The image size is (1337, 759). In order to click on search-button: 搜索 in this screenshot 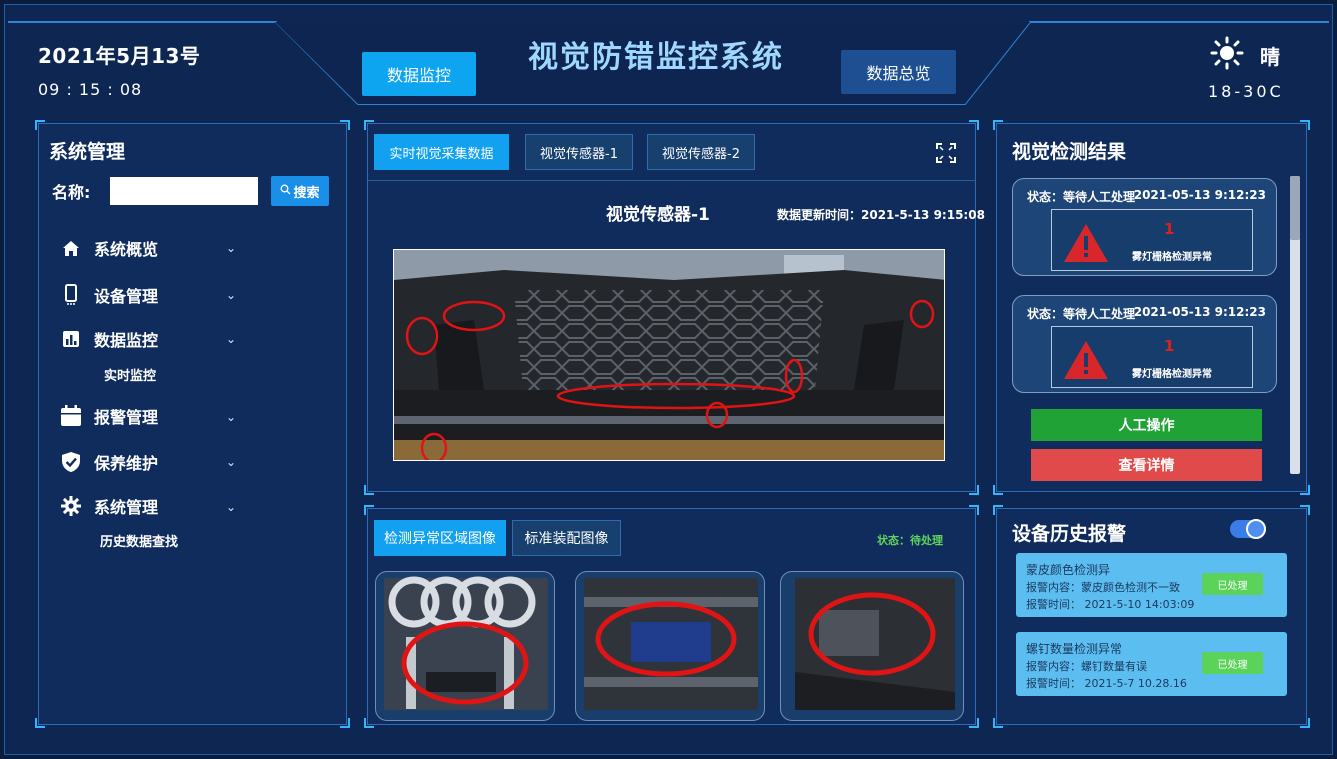, I will do `click(300, 191)`.